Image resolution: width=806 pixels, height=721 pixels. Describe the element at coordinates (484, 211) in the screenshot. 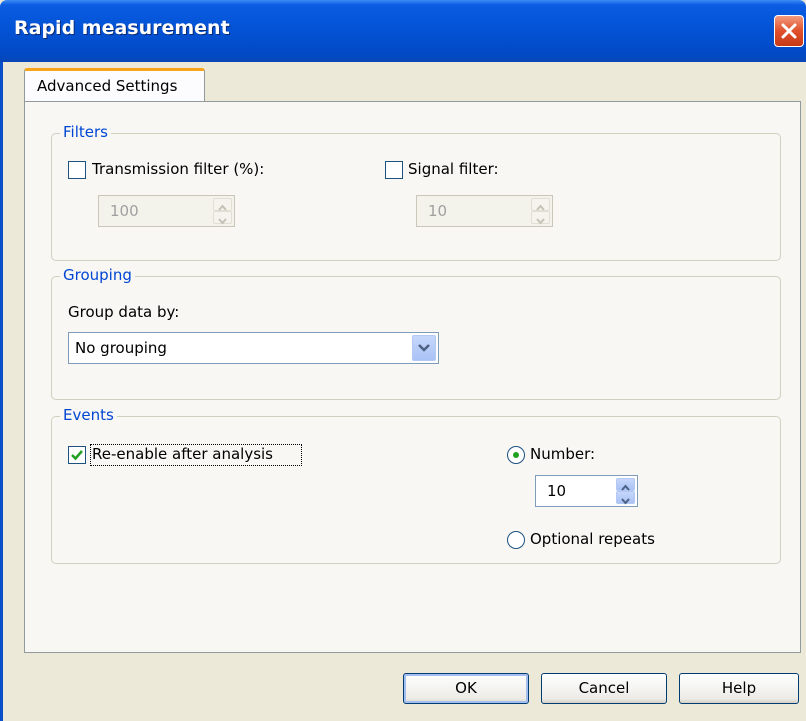

I see `signal-filter-spinner: 10` at that location.